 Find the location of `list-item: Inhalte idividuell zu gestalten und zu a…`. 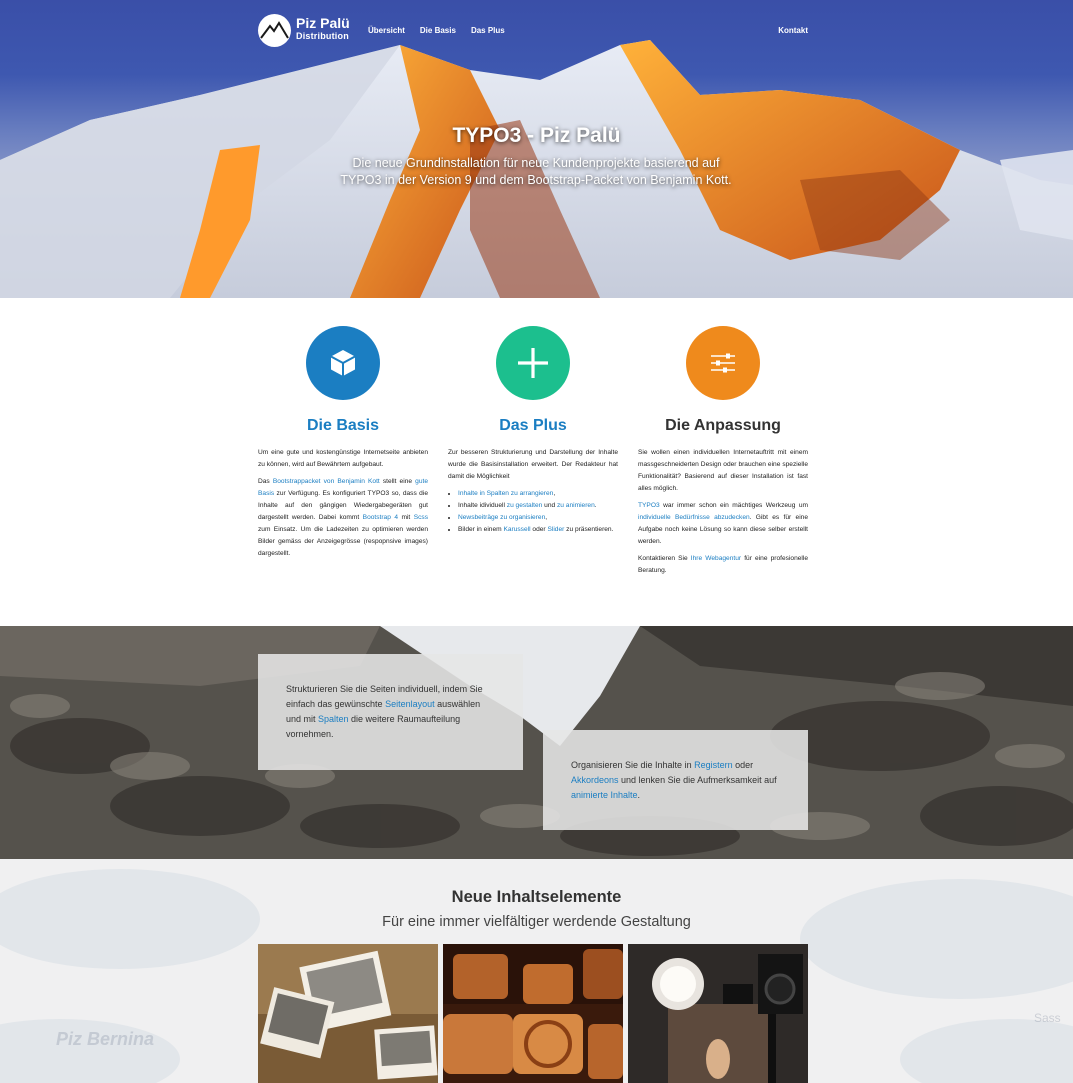

list-item: Inhalte idividuell zu gestalten und zu a… is located at coordinates (538, 506).